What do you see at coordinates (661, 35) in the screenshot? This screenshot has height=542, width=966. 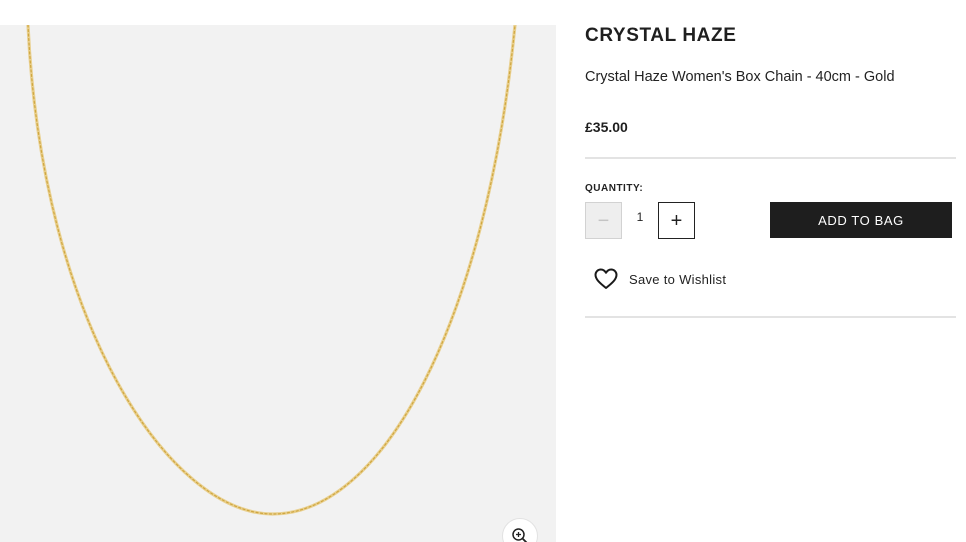 I see `brand-name: CRYSTAL HAZE` at bounding box center [661, 35].